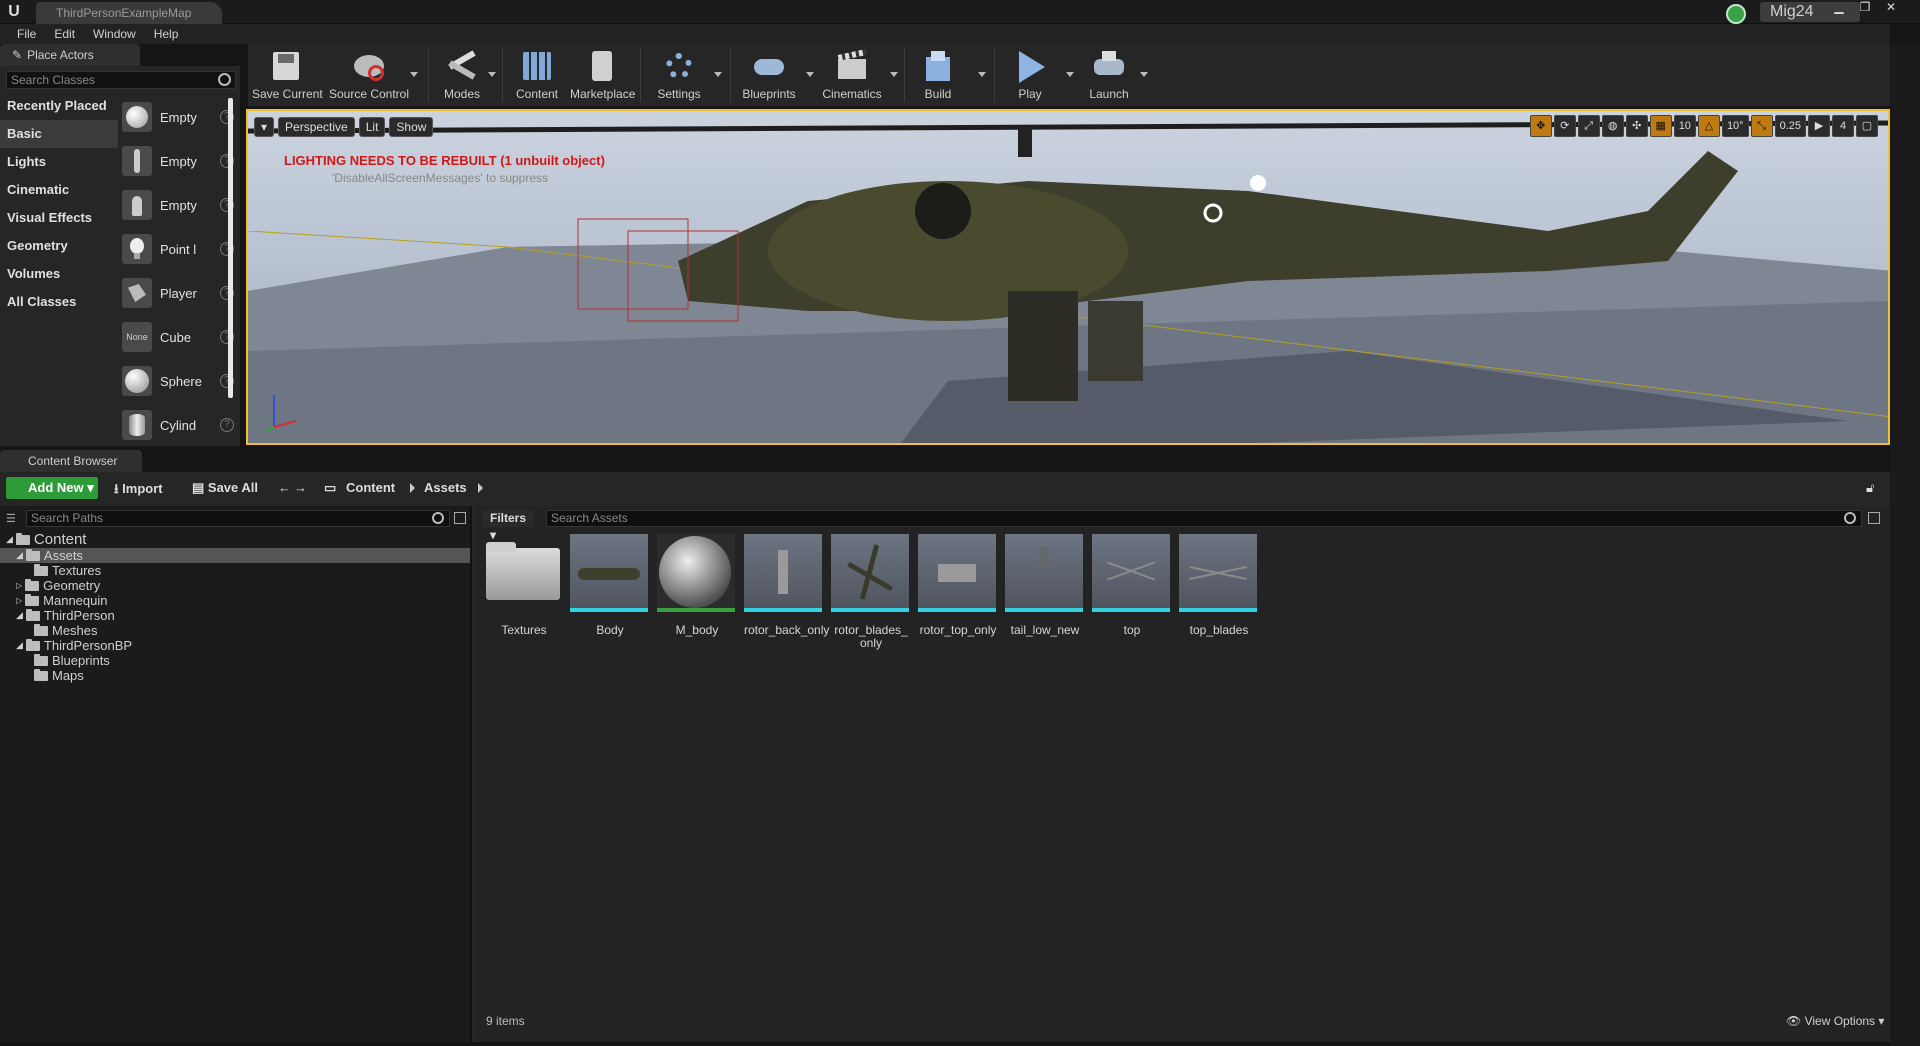  I want to click on asset-tile-textures: Textures, so click(524, 585).